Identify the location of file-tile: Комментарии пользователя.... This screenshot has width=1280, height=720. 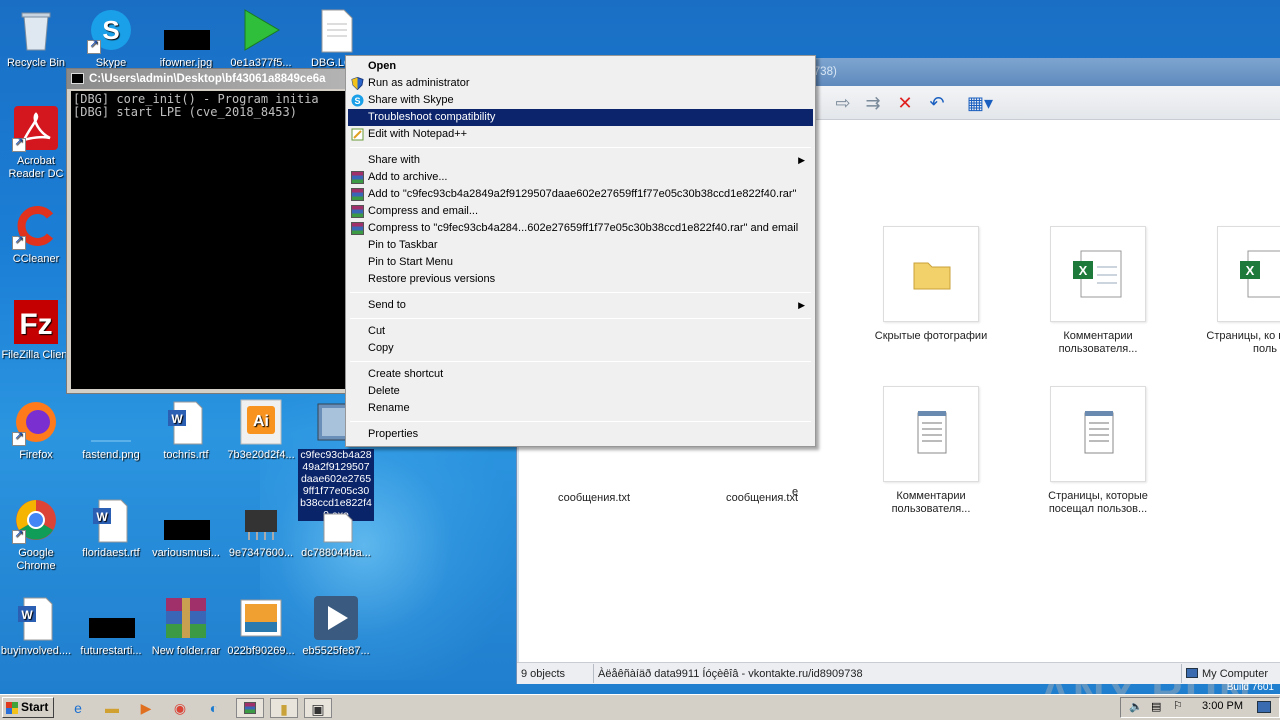
(931, 451).